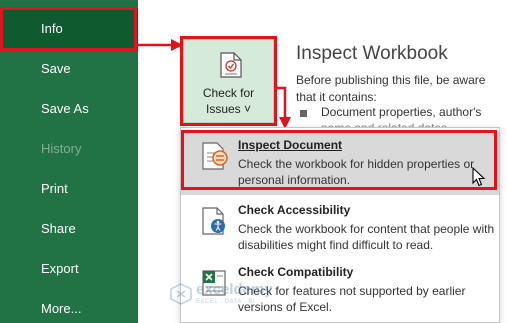 This screenshot has height=323, width=507. I want to click on nav-item-save-as: Save As, so click(69, 109).